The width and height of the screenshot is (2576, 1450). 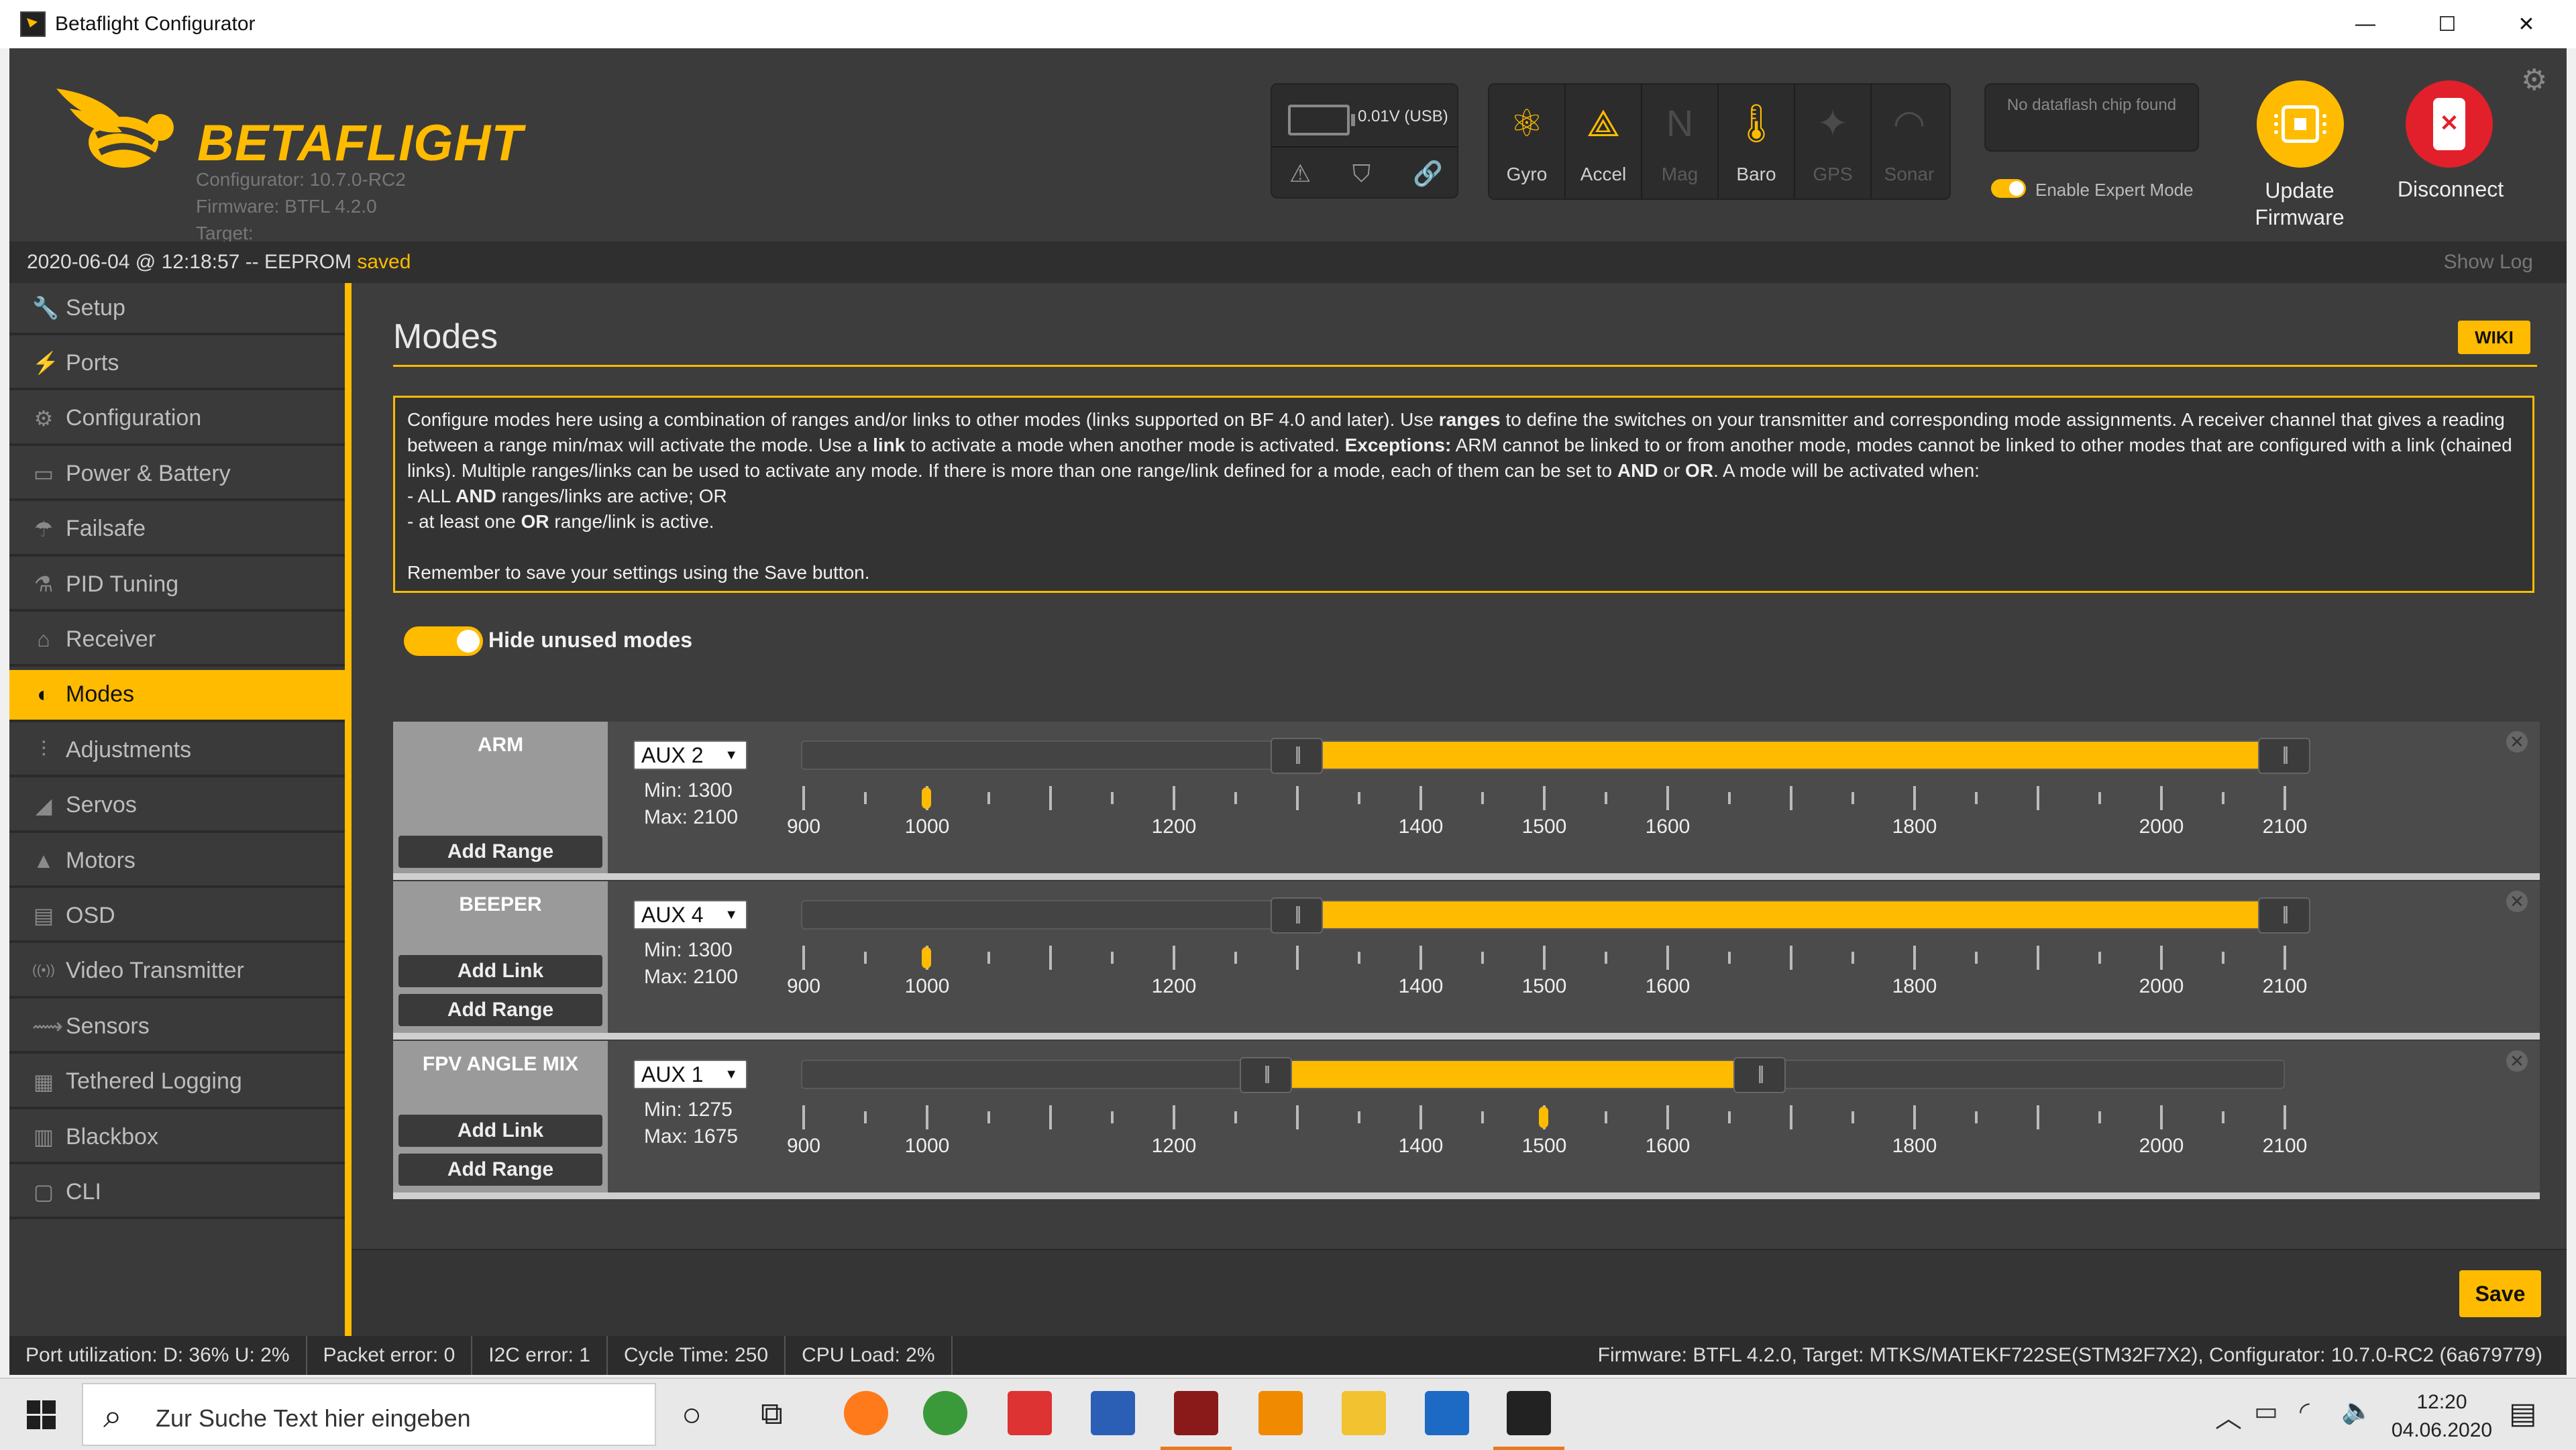 I want to click on volume-icon: 🔈, so click(x=2357, y=1411).